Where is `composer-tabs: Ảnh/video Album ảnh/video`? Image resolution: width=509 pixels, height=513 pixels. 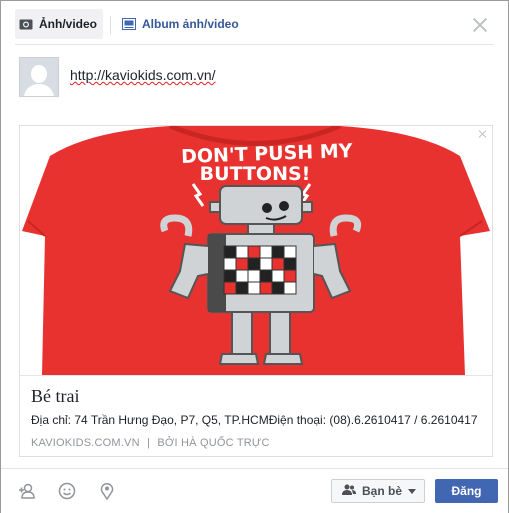
composer-tabs: Ảnh/video Album ảnh/video is located at coordinates (254, 23).